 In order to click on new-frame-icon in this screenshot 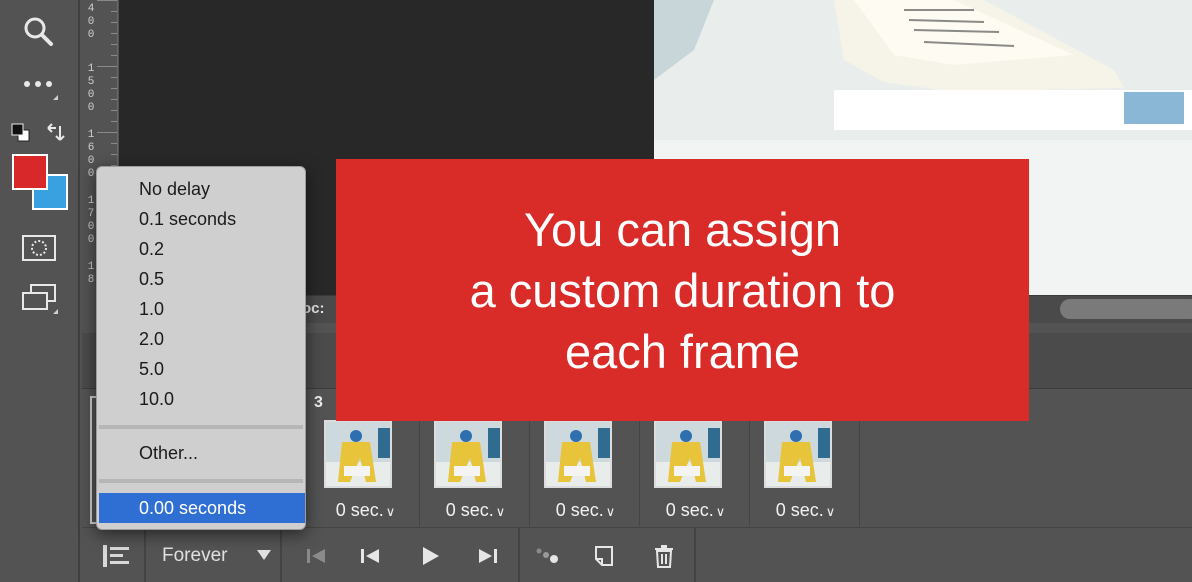, I will do `click(604, 555)`.